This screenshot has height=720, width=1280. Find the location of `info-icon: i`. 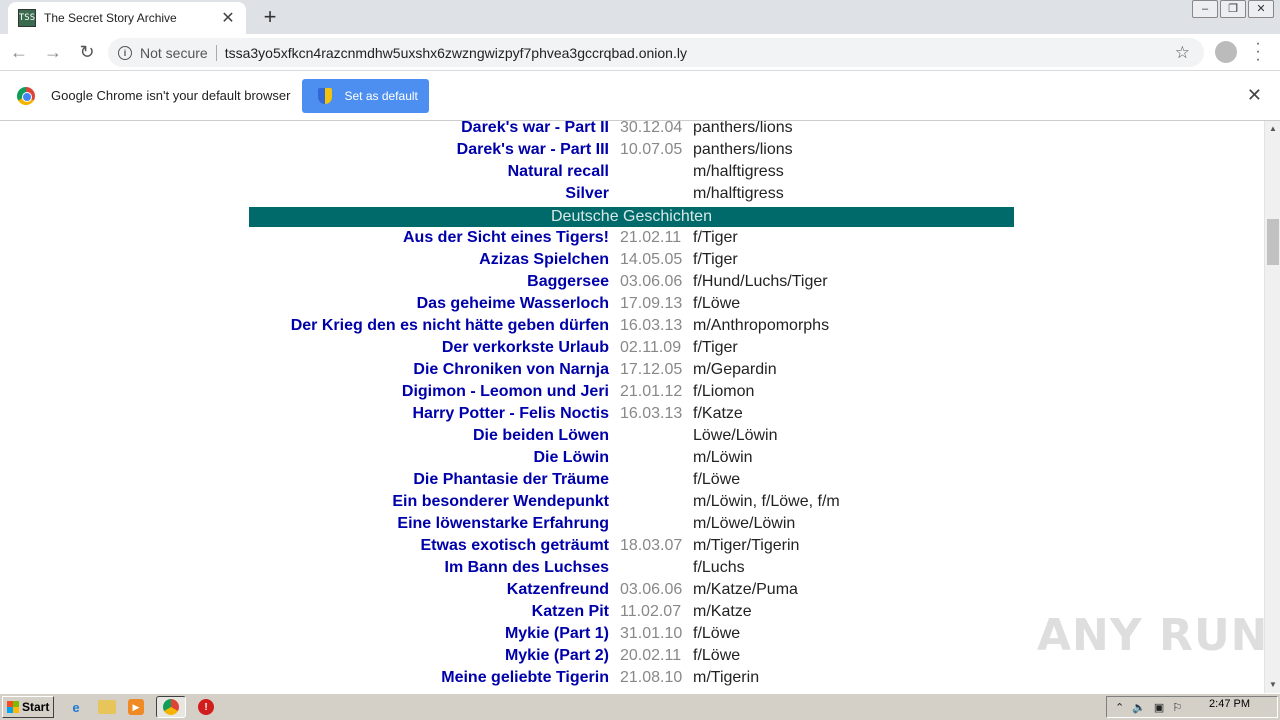

info-icon: i is located at coordinates (125, 52).